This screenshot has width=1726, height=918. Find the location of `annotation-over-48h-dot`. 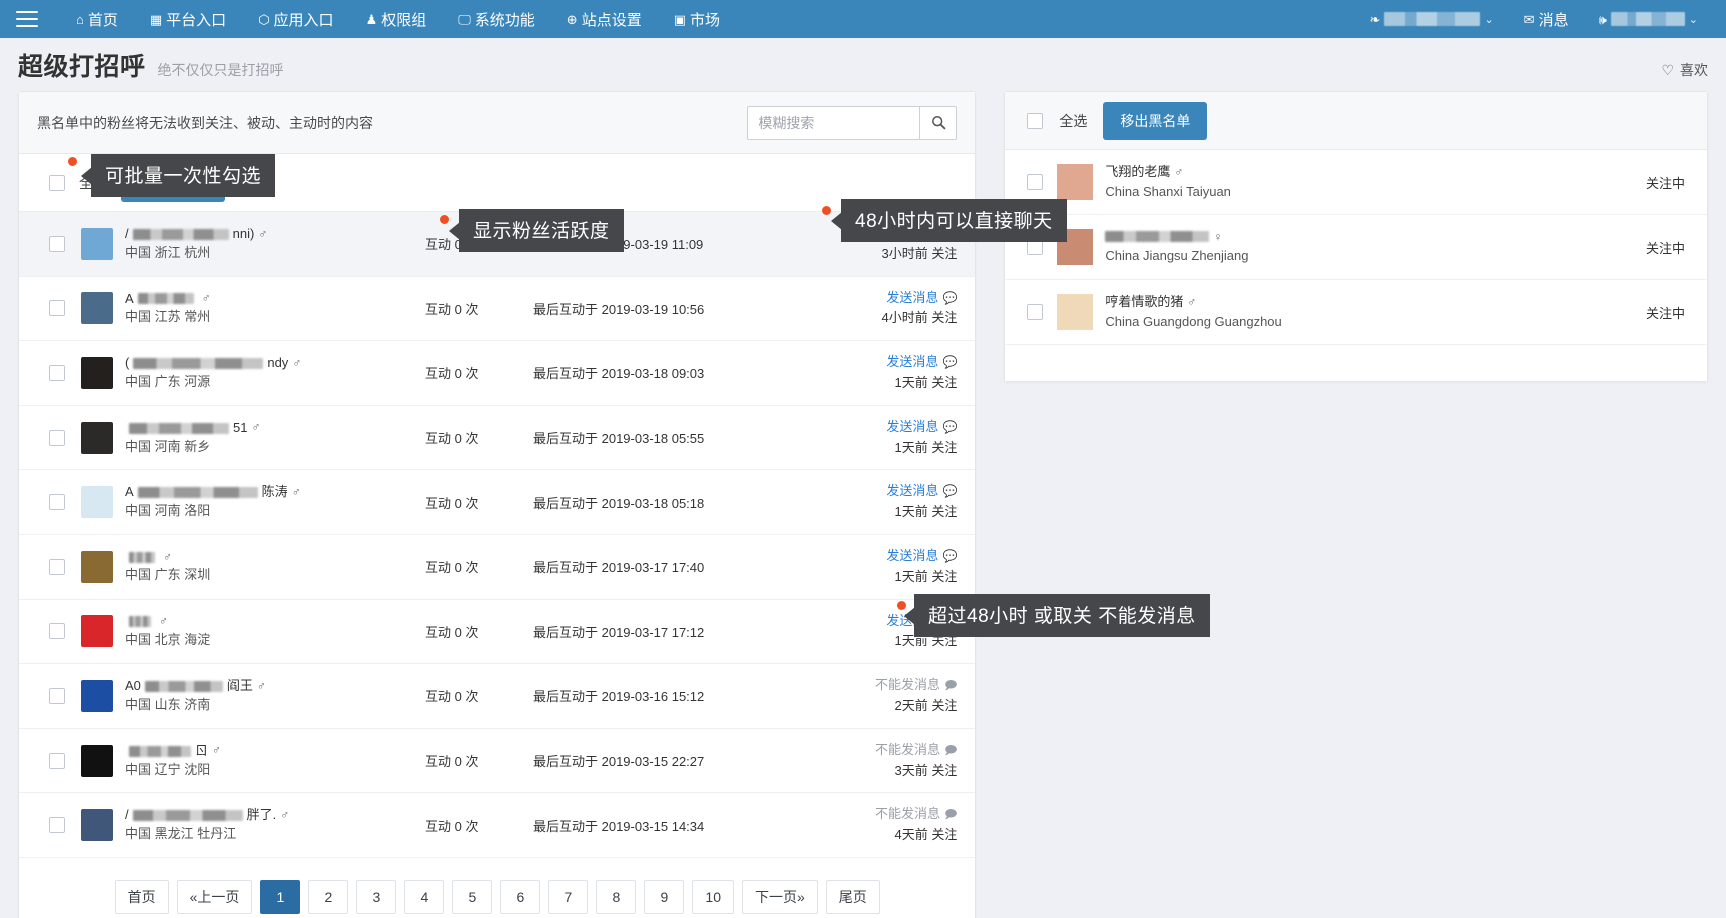

annotation-over-48h-dot is located at coordinates (901, 605).